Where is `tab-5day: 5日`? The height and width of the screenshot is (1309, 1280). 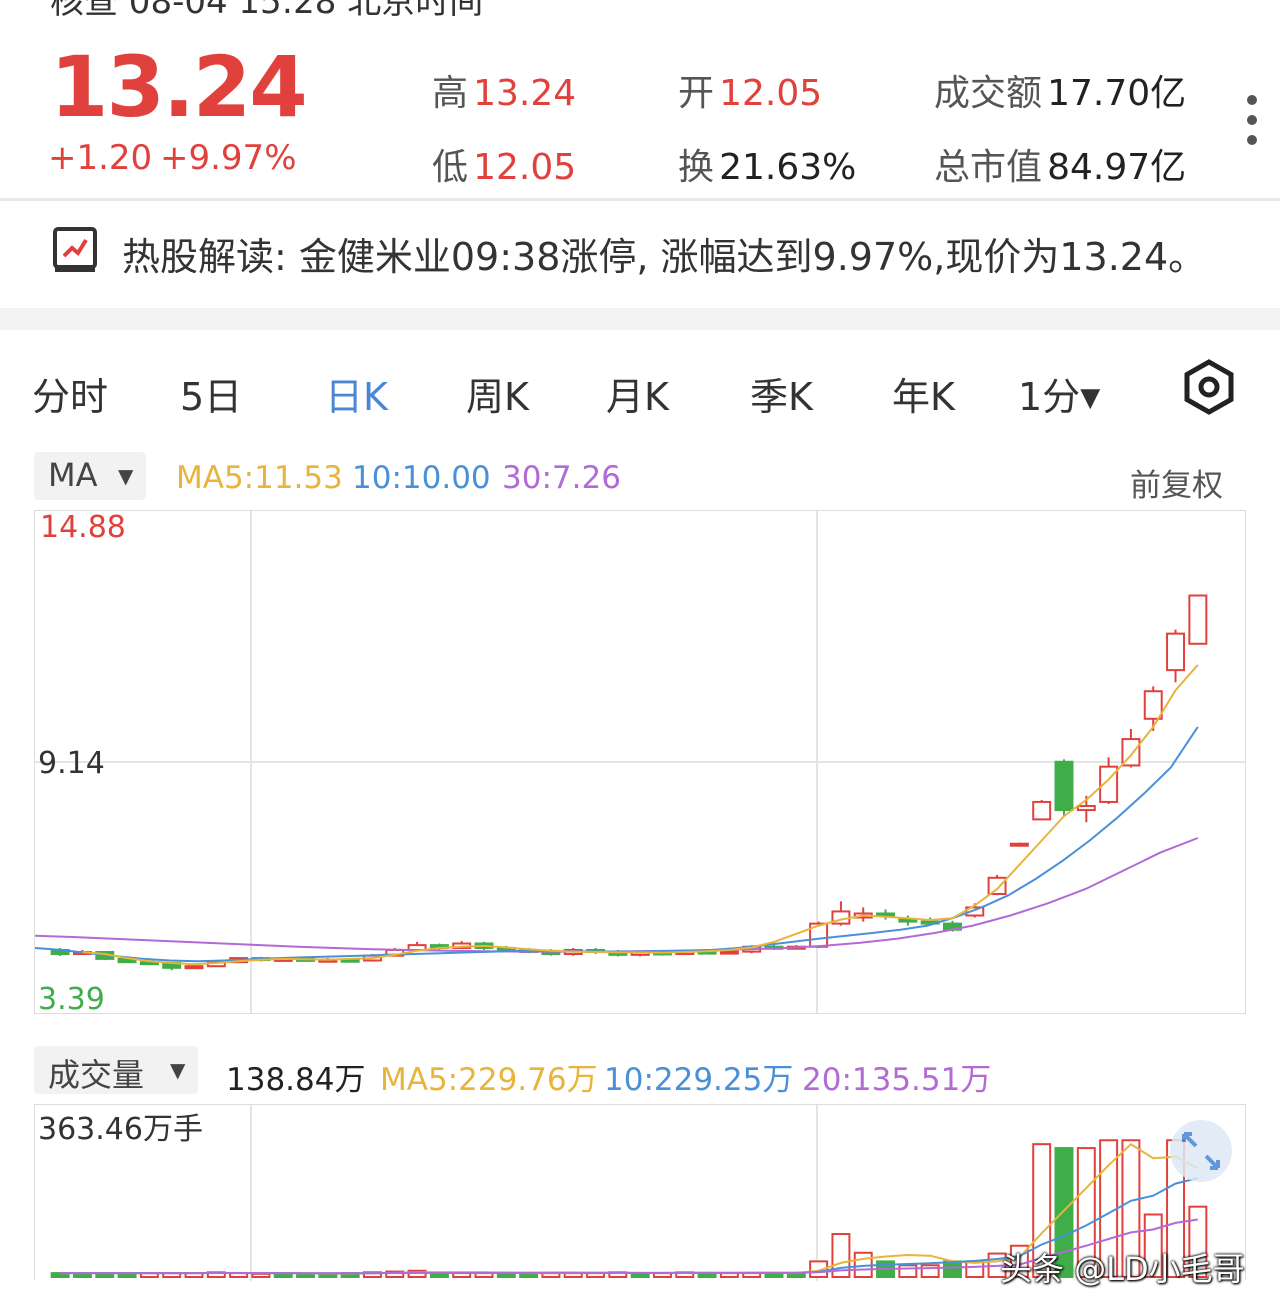 tab-5day: 5日 is located at coordinates (211, 393).